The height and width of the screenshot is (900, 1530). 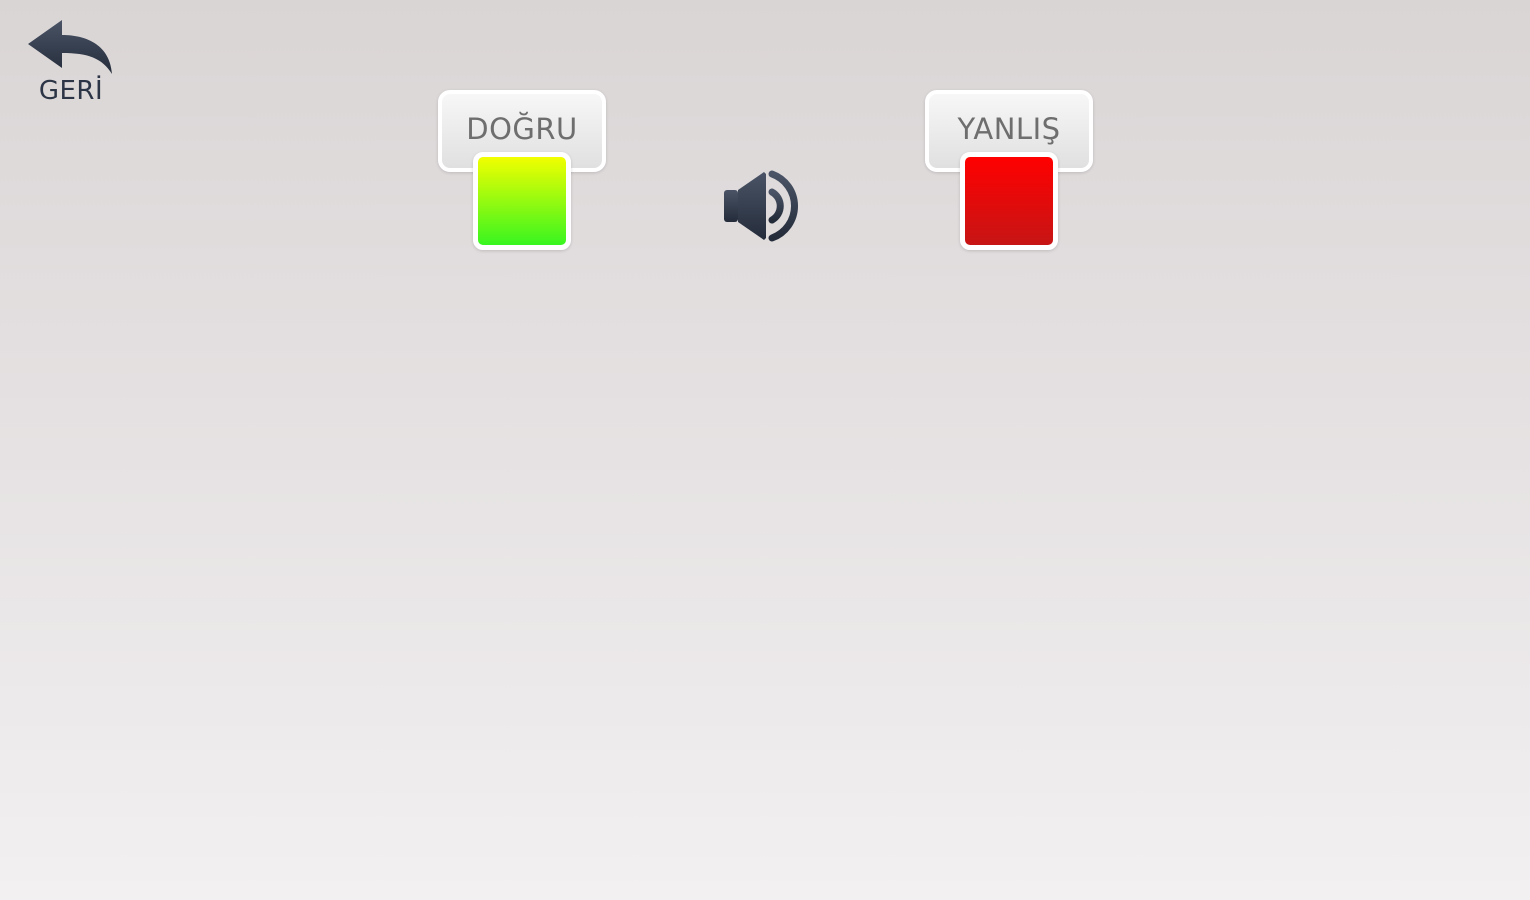 I want to click on speaker-icon, so click(x=761, y=206).